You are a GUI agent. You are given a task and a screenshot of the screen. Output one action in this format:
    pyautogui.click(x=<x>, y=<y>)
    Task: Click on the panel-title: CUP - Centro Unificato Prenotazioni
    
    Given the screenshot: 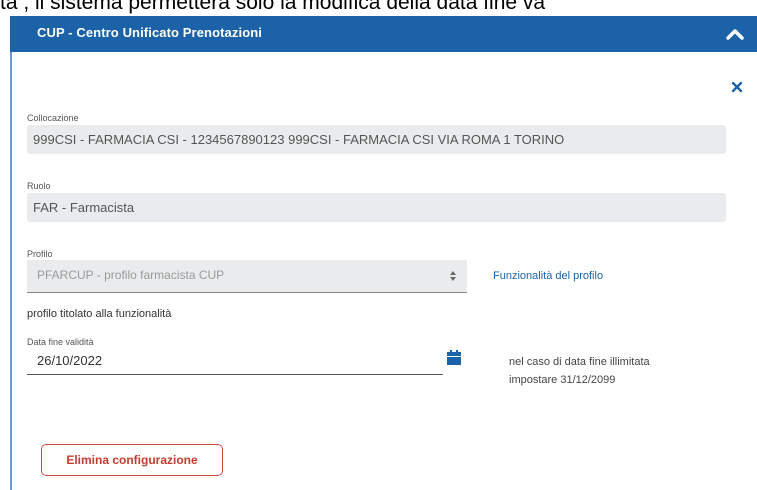 What is the action you would take?
    pyautogui.click(x=149, y=32)
    